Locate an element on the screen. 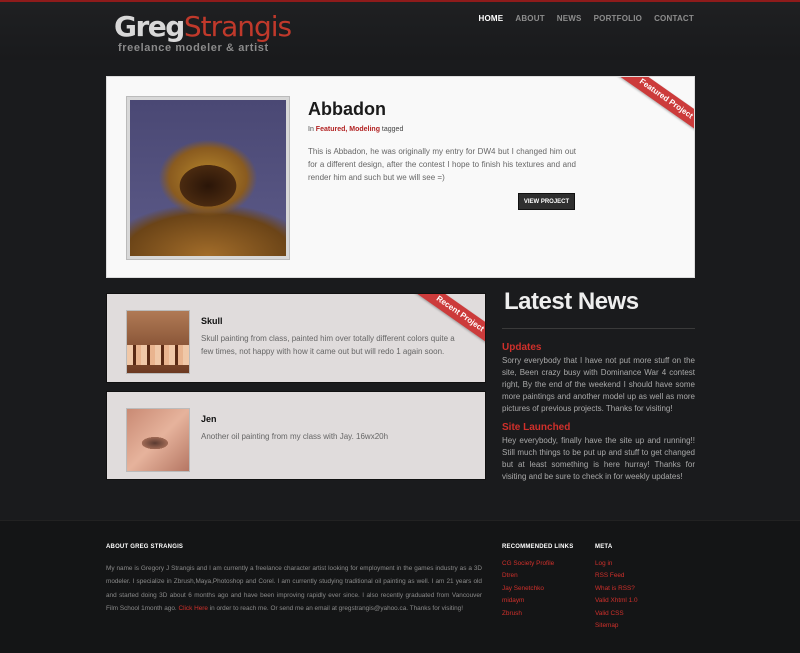 This screenshot has width=800, height=653. site-logo: GregStrangis is located at coordinates (203, 26).